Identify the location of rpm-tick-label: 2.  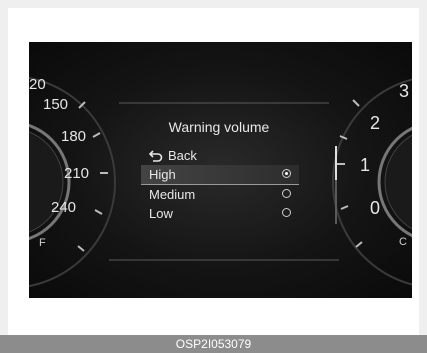
(375, 123).